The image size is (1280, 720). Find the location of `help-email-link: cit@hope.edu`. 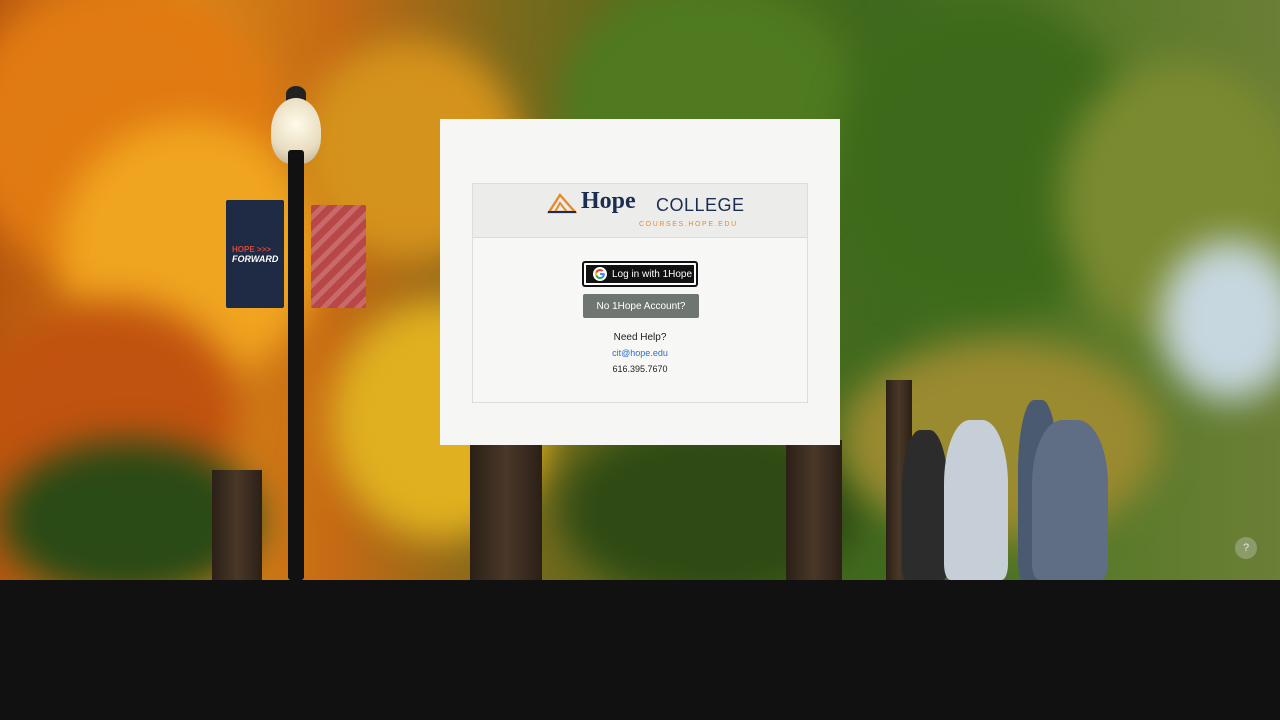

help-email-link: cit@hope.edu is located at coordinates (640, 353).